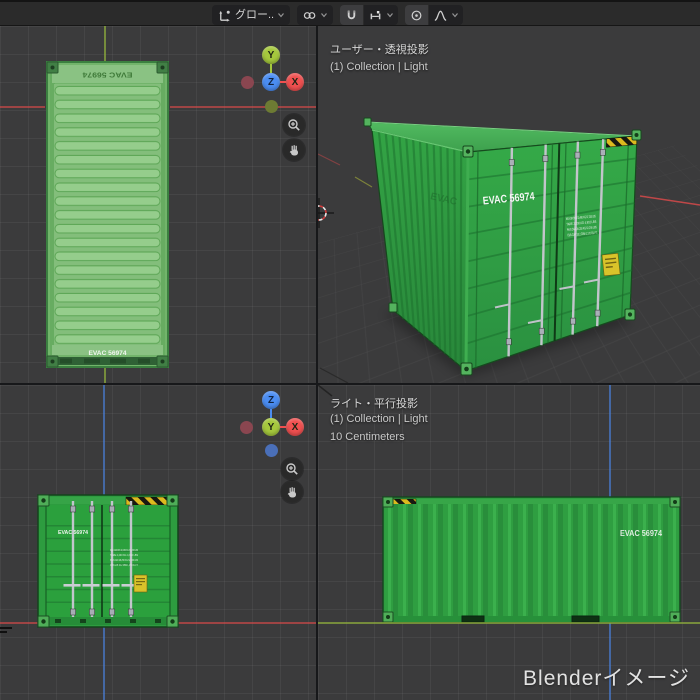  Describe the element at coordinates (107, 75) in the screenshot. I see `container-id-top-rear: EVAC 56974` at that location.